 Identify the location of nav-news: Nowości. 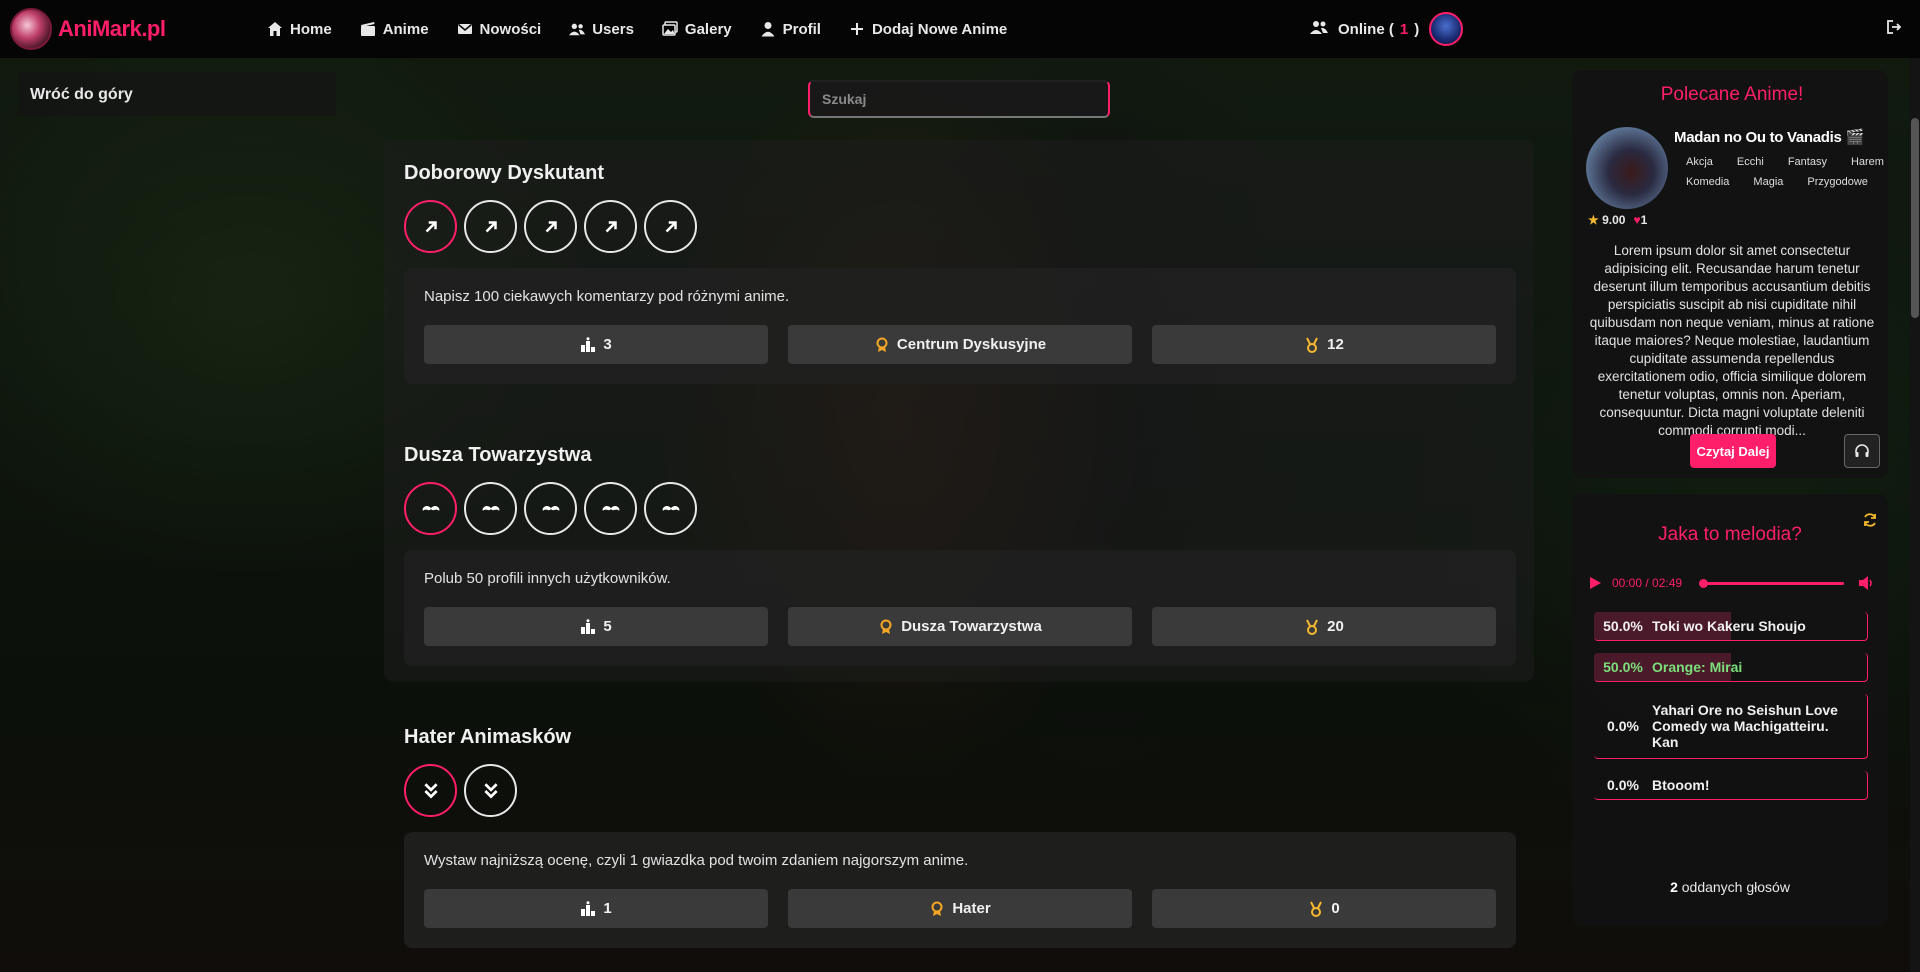
(499, 29).